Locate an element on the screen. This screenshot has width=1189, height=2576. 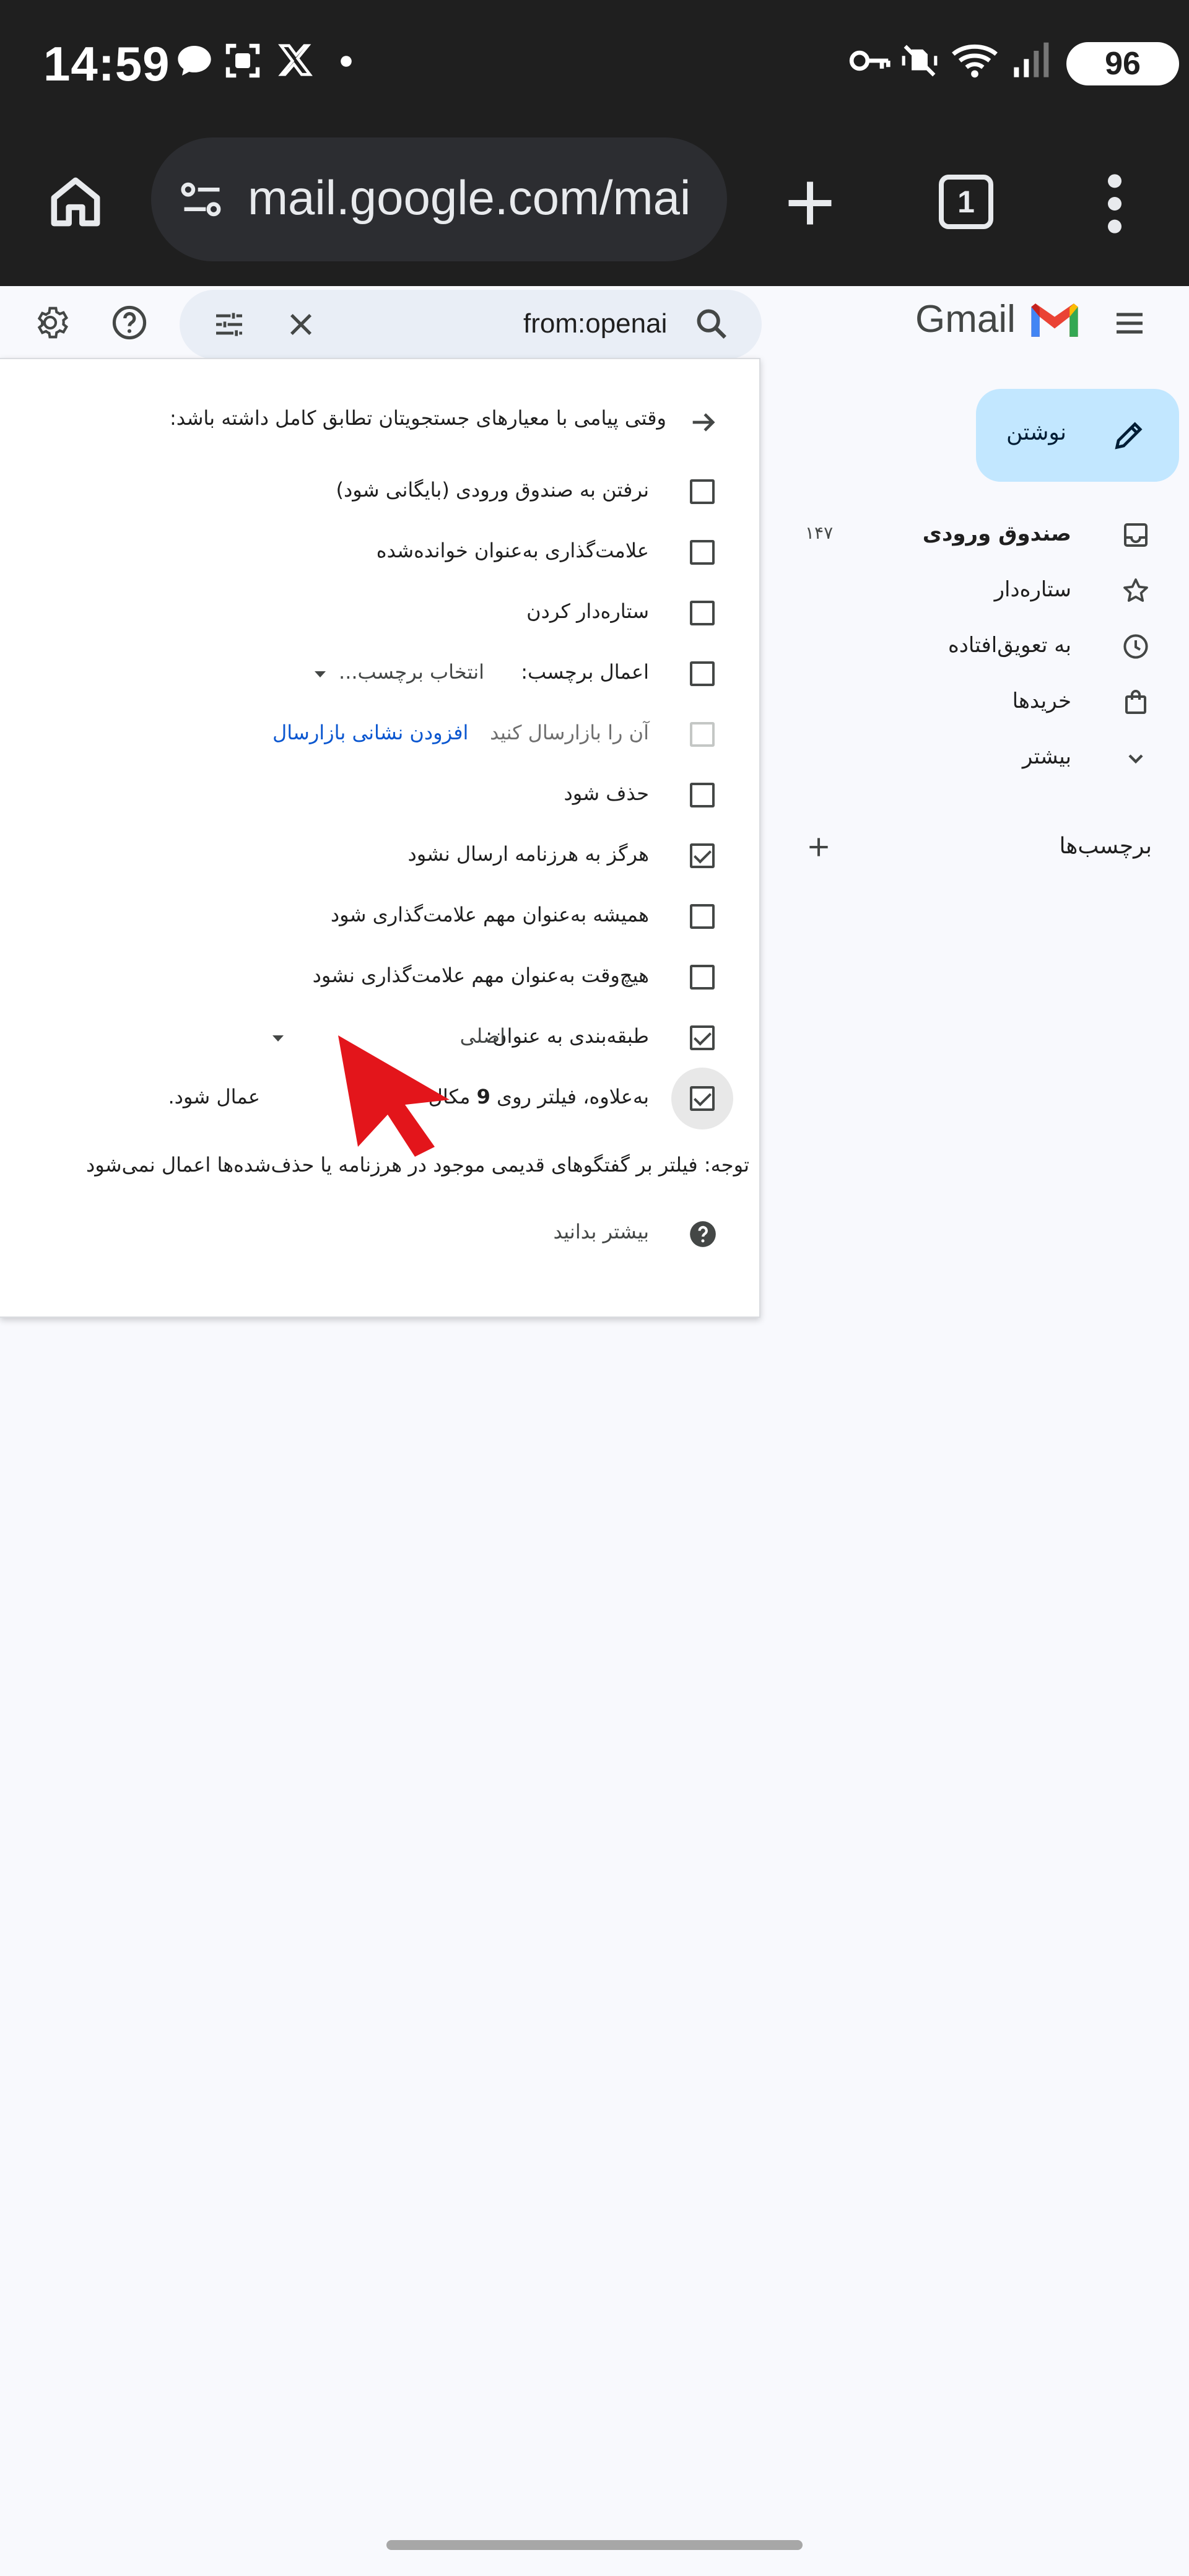
key-icon is located at coordinates (870, 60).